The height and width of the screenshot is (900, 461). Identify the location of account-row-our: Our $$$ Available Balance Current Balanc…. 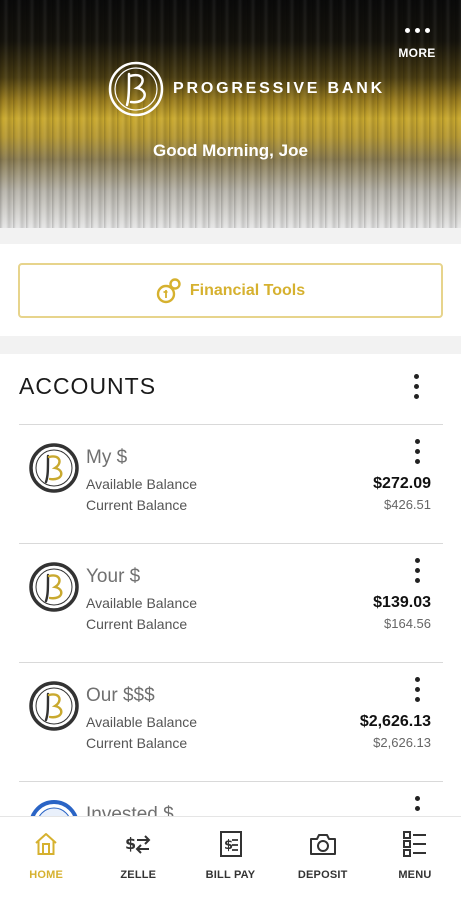
(231, 721).